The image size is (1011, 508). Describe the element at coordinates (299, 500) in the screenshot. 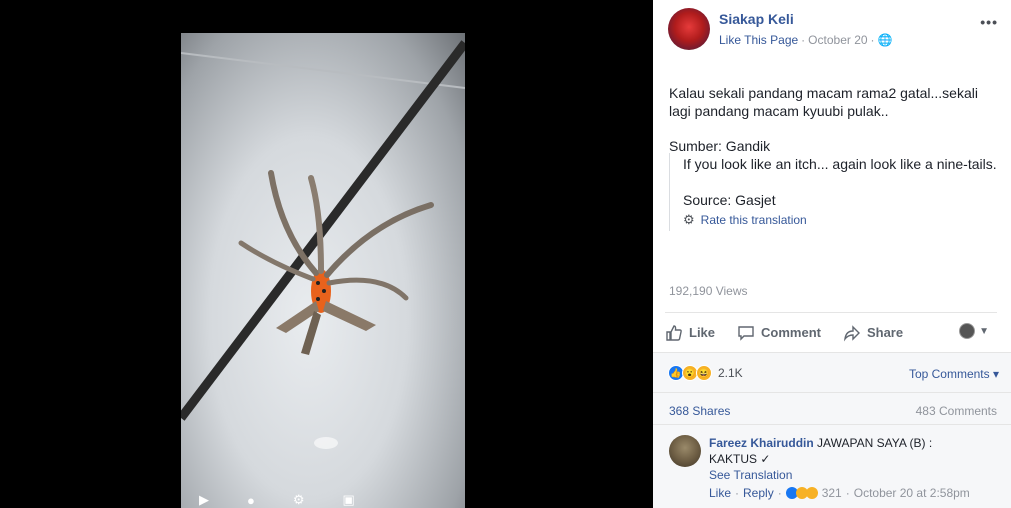

I see `settings-icon: ⚙` at that location.